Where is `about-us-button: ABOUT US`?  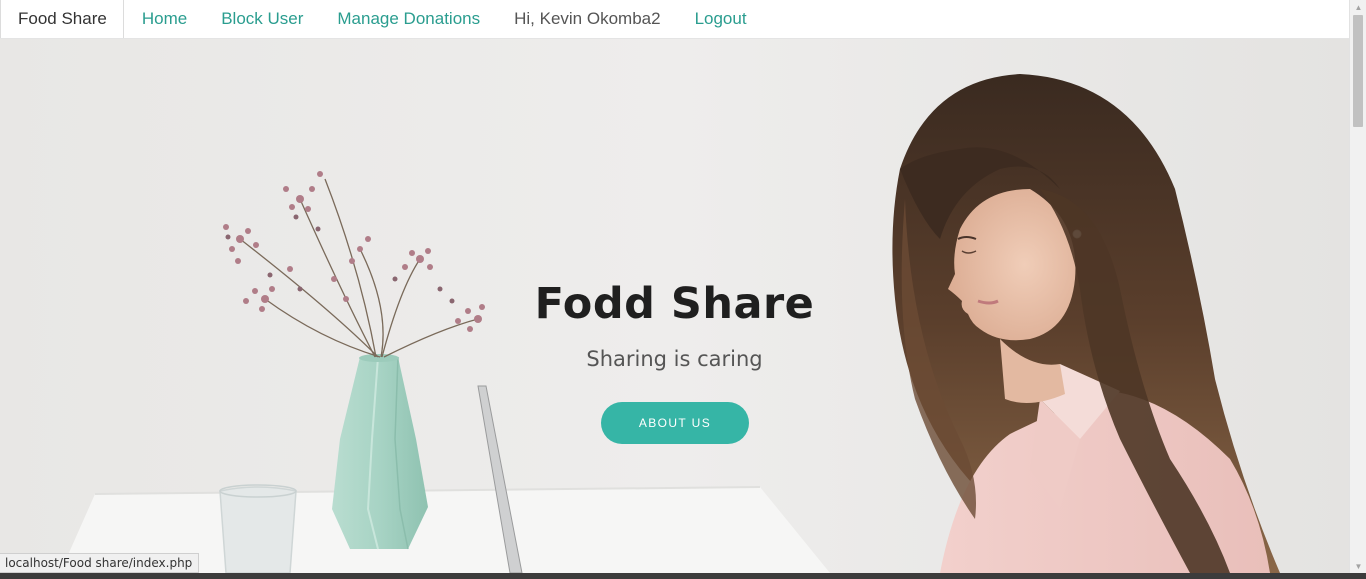 about-us-button: ABOUT US is located at coordinates (675, 423).